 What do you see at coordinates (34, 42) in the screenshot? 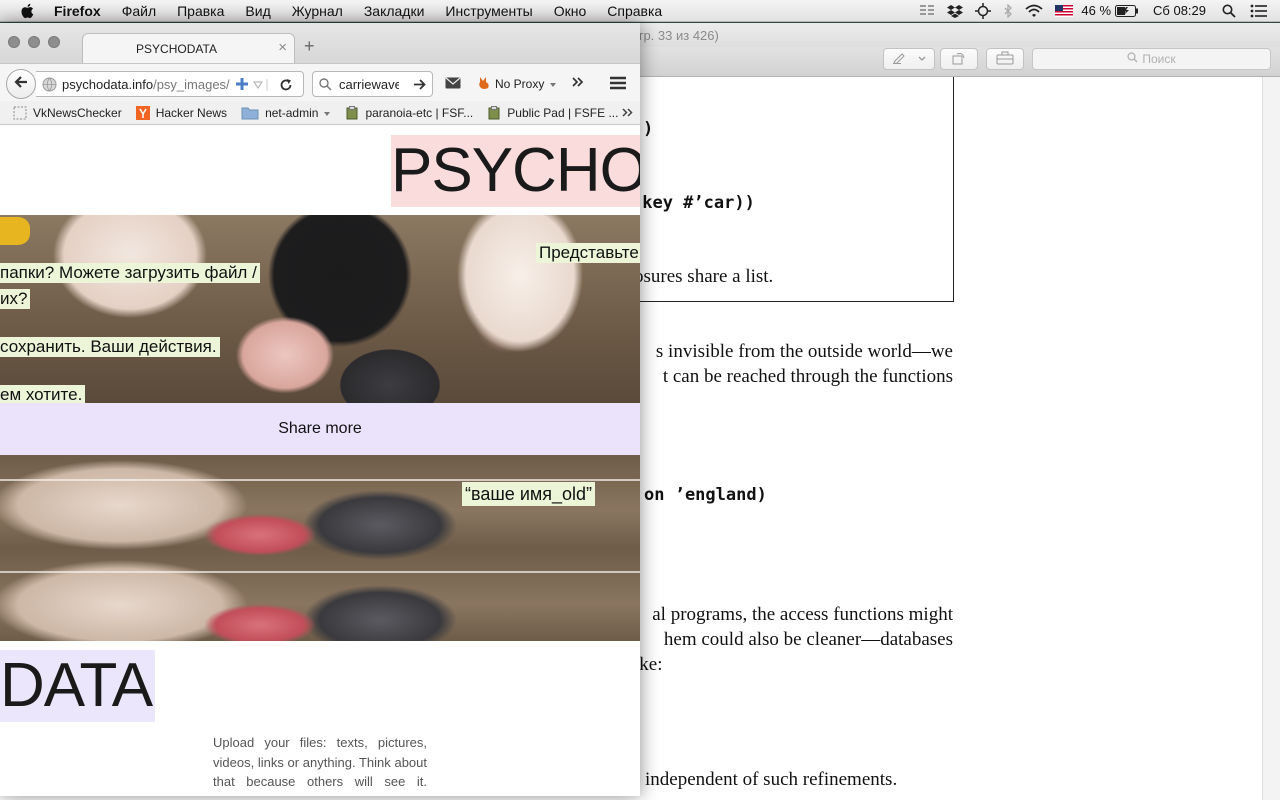
I see `minimize-window-button` at bounding box center [34, 42].